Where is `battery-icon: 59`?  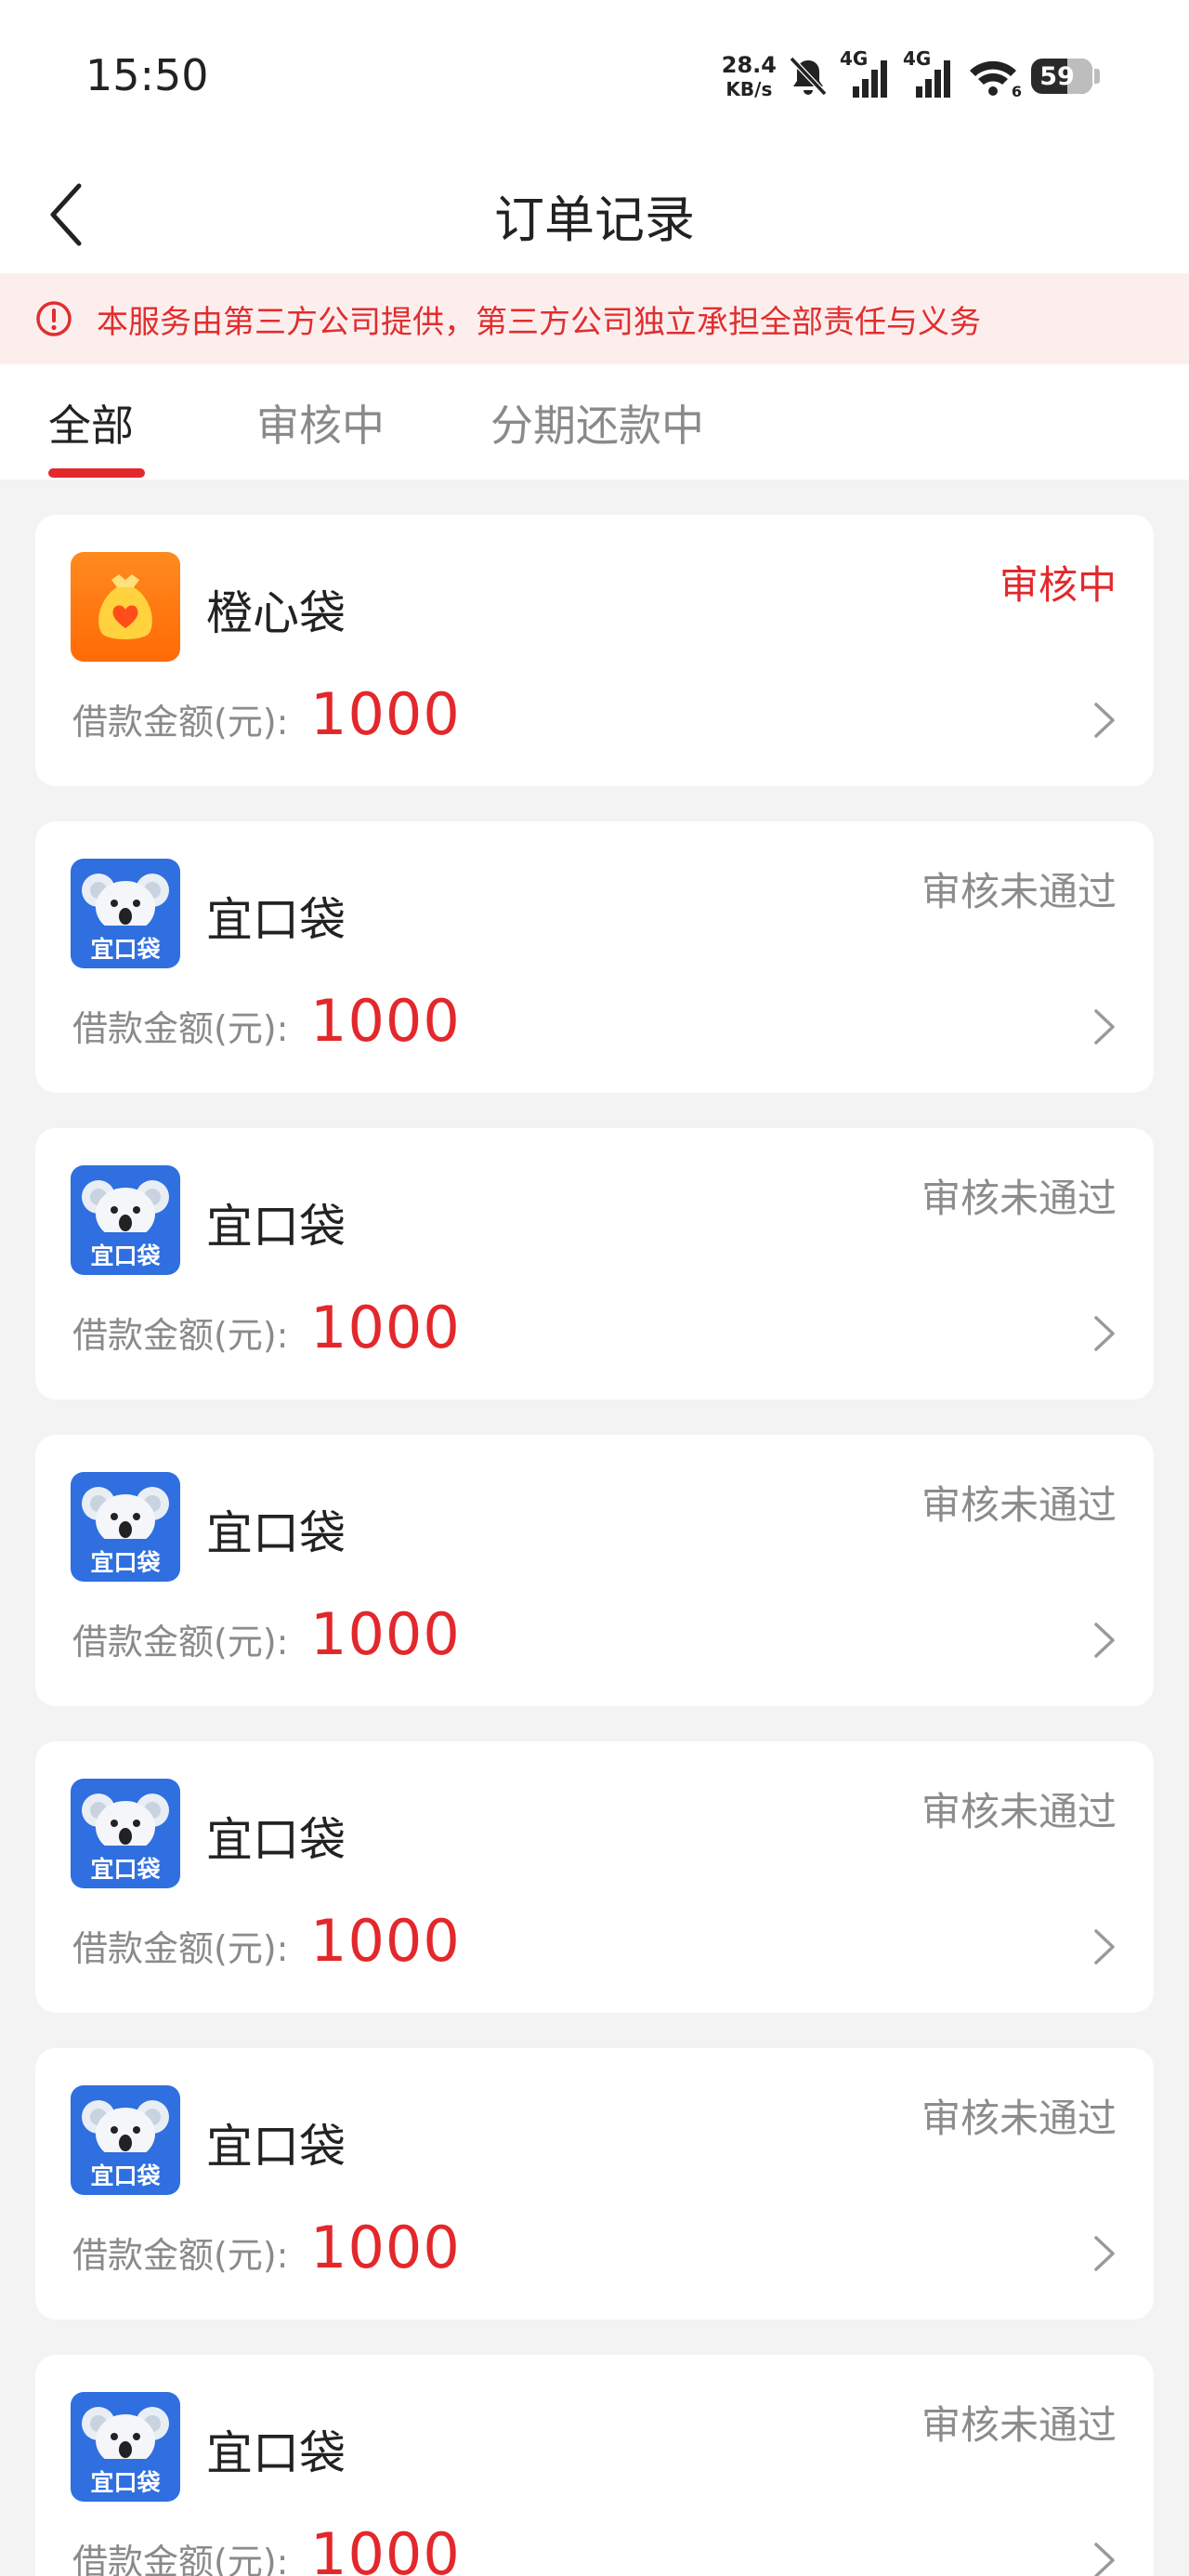 battery-icon: 59 is located at coordinates (1065, 76).